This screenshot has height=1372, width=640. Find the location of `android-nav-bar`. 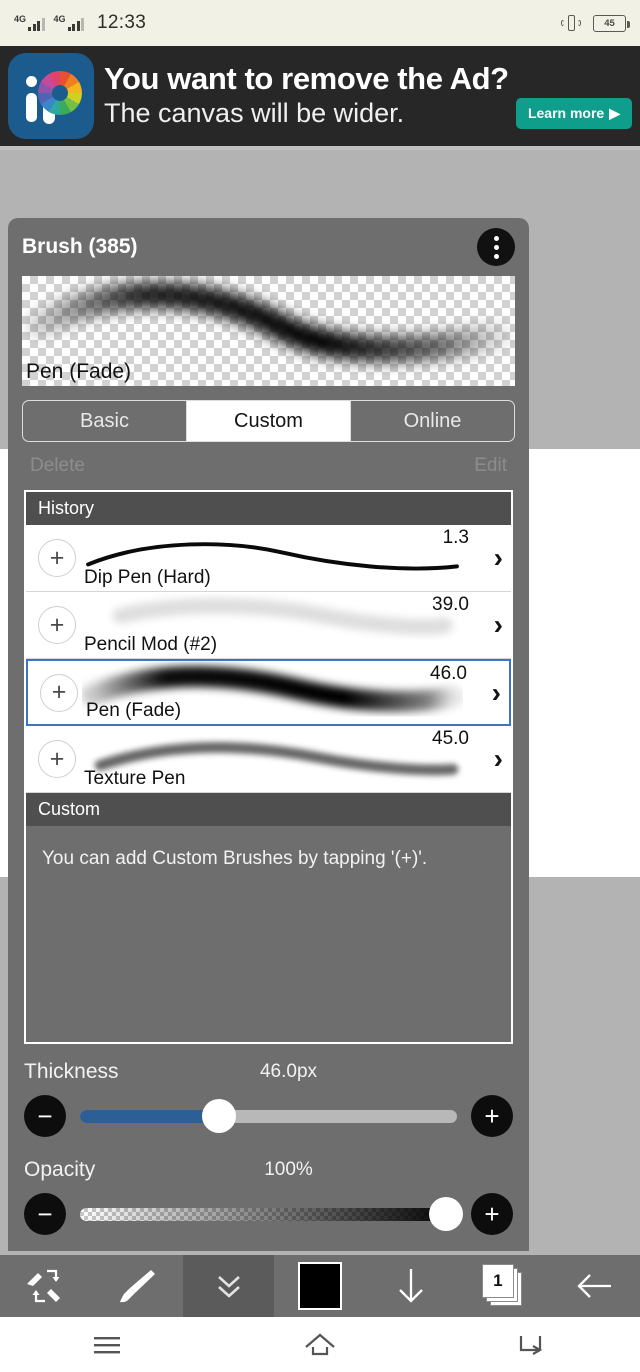

android-nav-bar is located at coordinates (320, 1344).